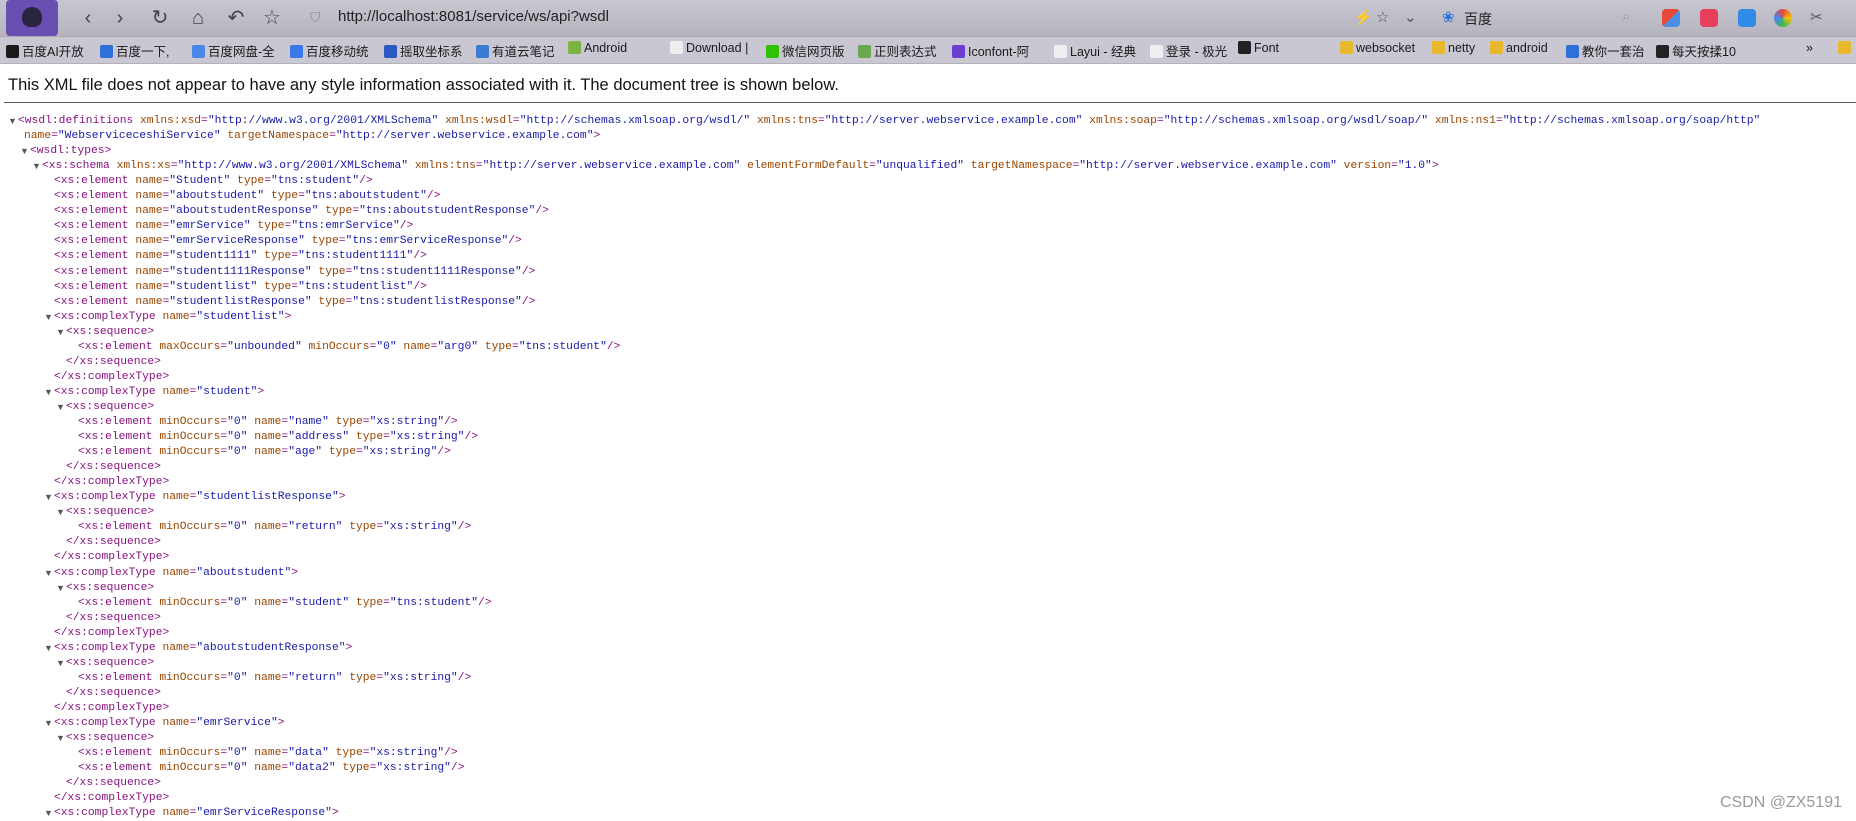 Image resolution: width=1856 pixels, height=821 pixels. Describe the element at coordinates (108, 647) in the screenshot. I see `xml-tag: <xs:complexType` at that location.